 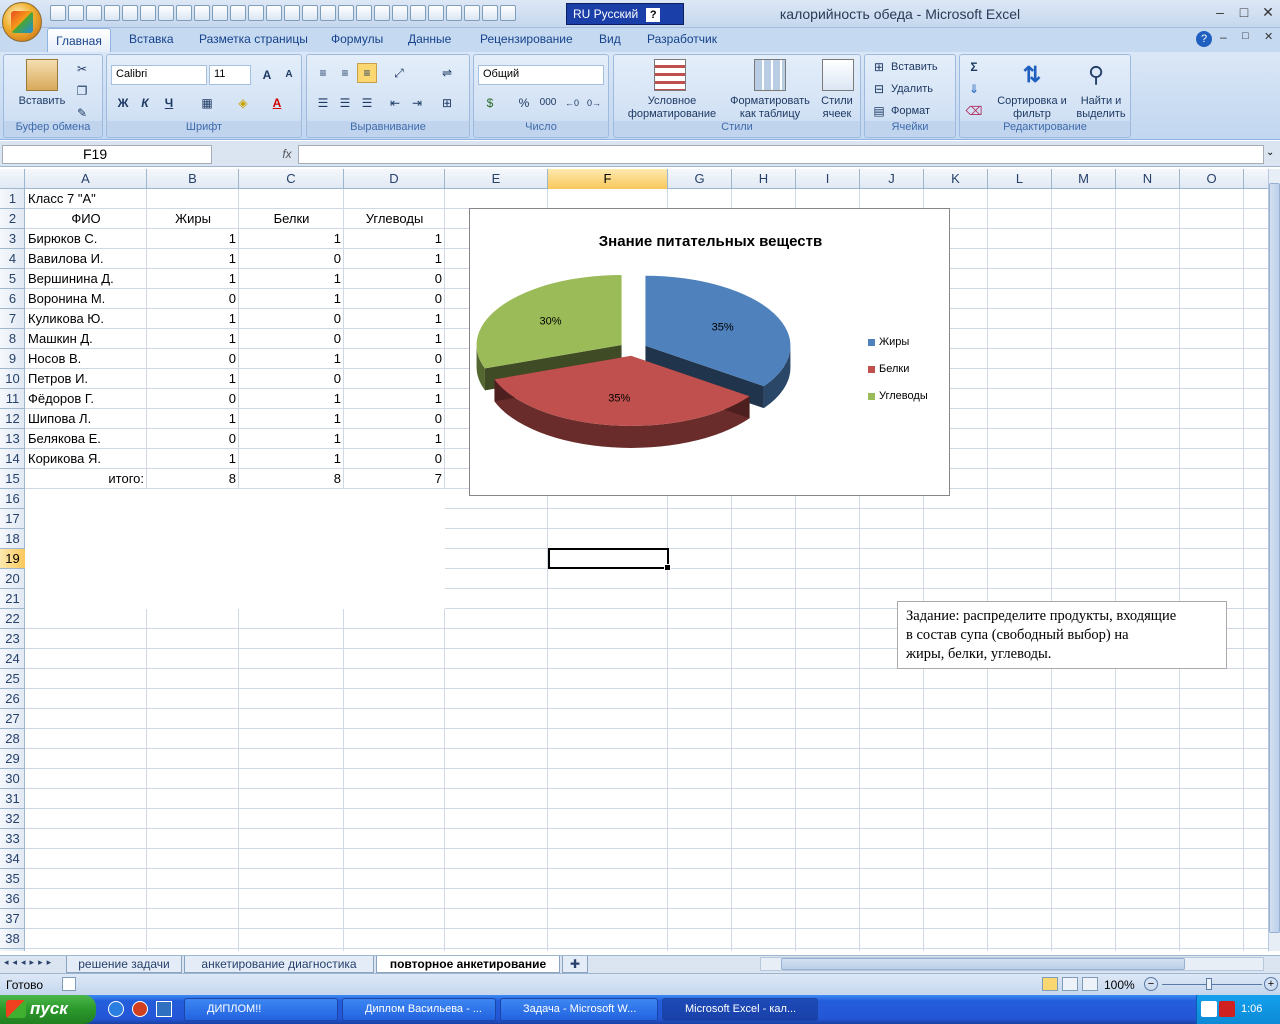 What do you see at coordinates (12, 779) in the screenshot?
I see `row-header-30: 30` at bounding box center [12, 779].